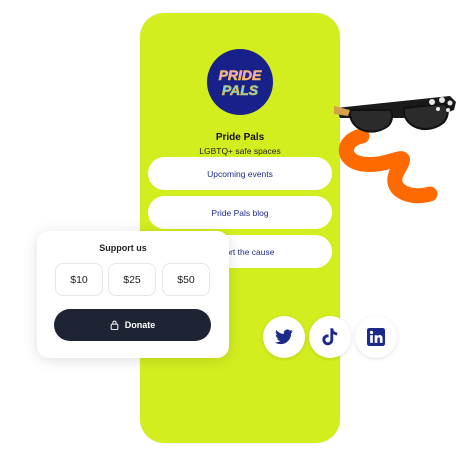  I want to click on amount-option-25: $25, so click(132, 279).